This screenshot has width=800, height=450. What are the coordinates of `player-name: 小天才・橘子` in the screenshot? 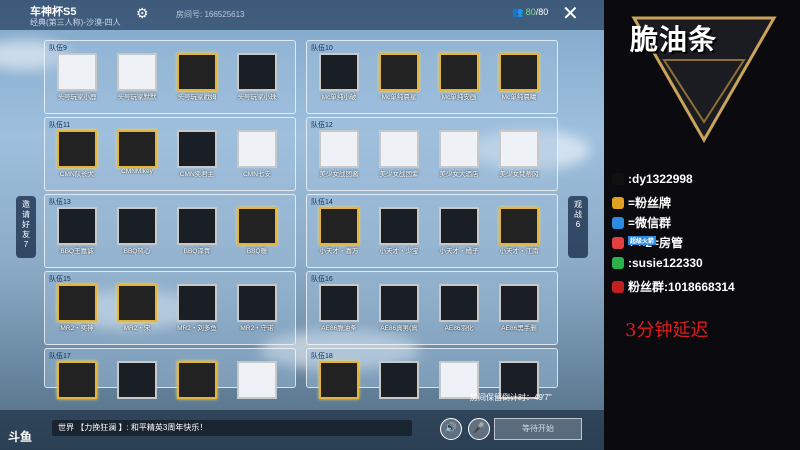 It's located at (459, 251).